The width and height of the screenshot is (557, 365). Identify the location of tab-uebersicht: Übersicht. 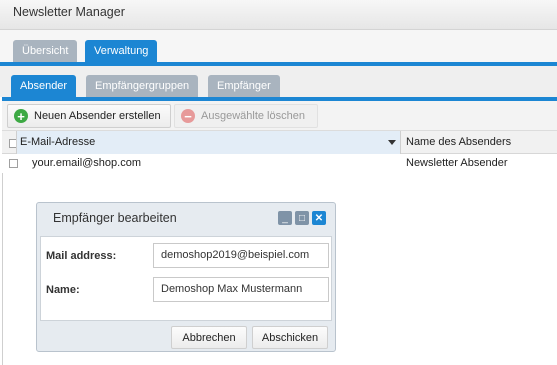
(45, 51).